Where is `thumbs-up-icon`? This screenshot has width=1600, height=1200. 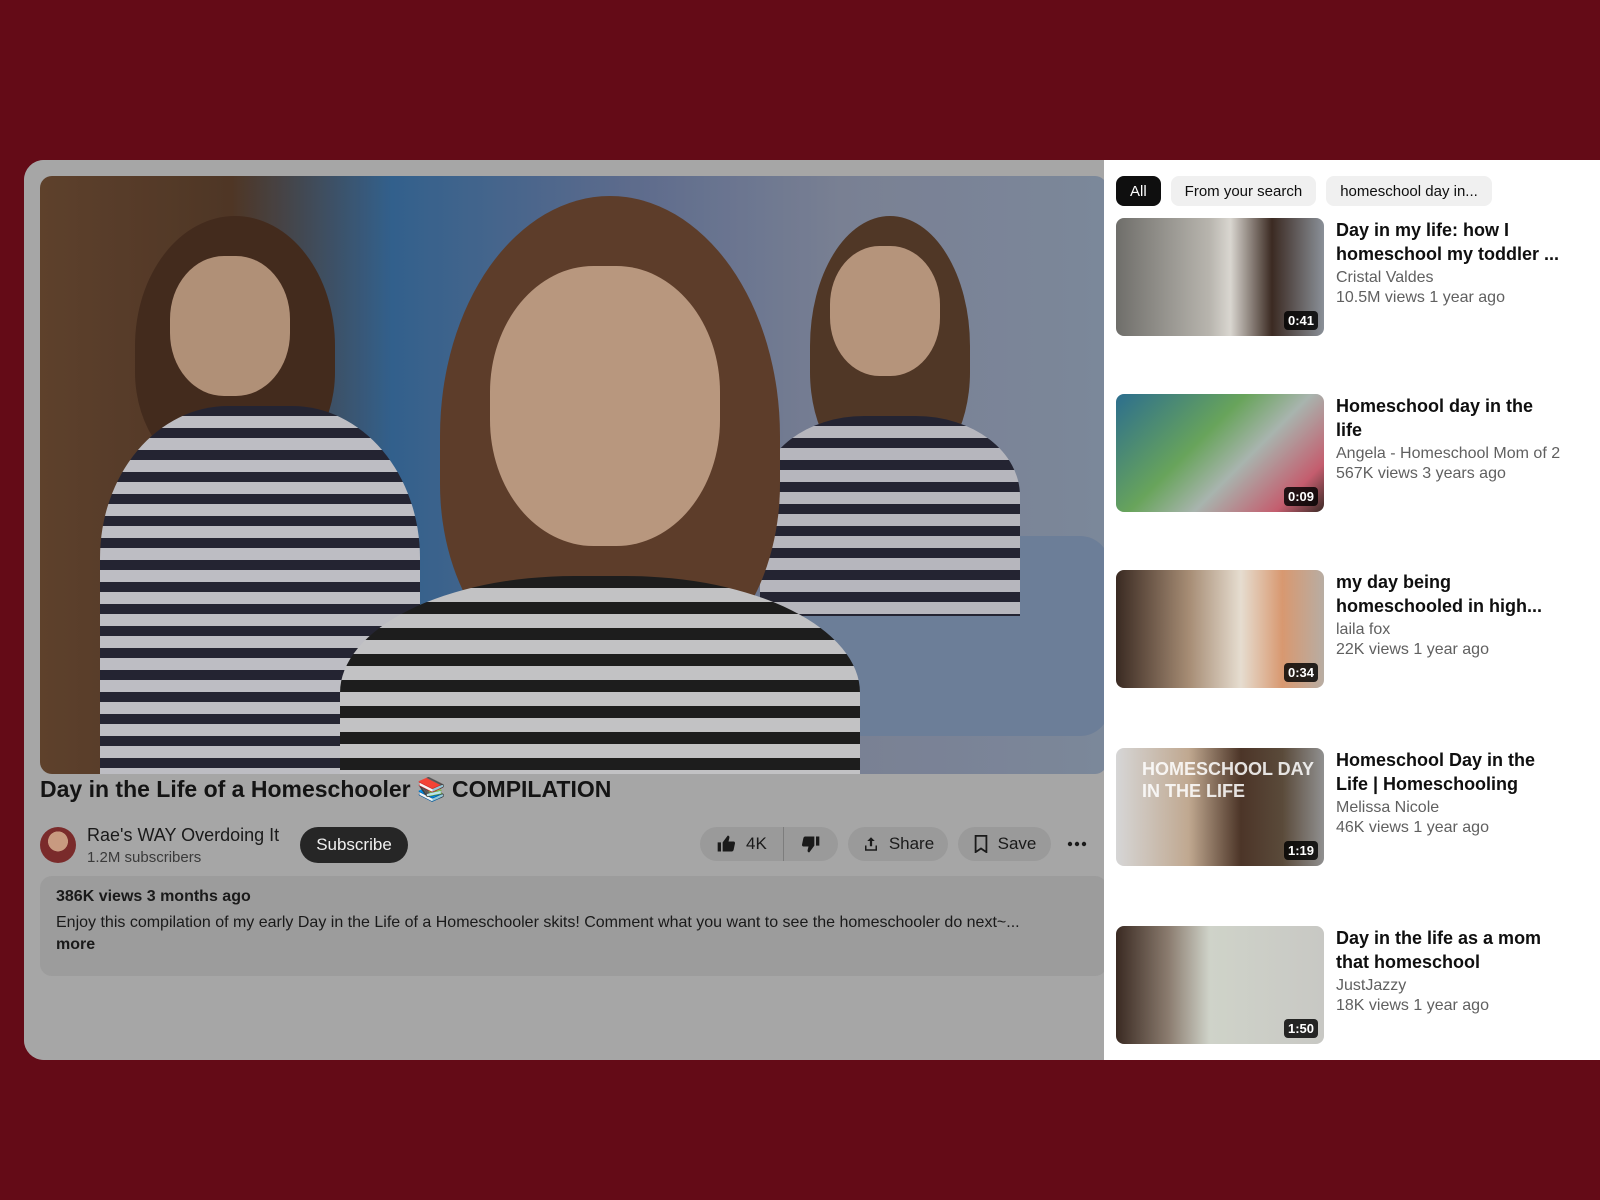 thumbs-up-icon is located at coordinates (726, 843).